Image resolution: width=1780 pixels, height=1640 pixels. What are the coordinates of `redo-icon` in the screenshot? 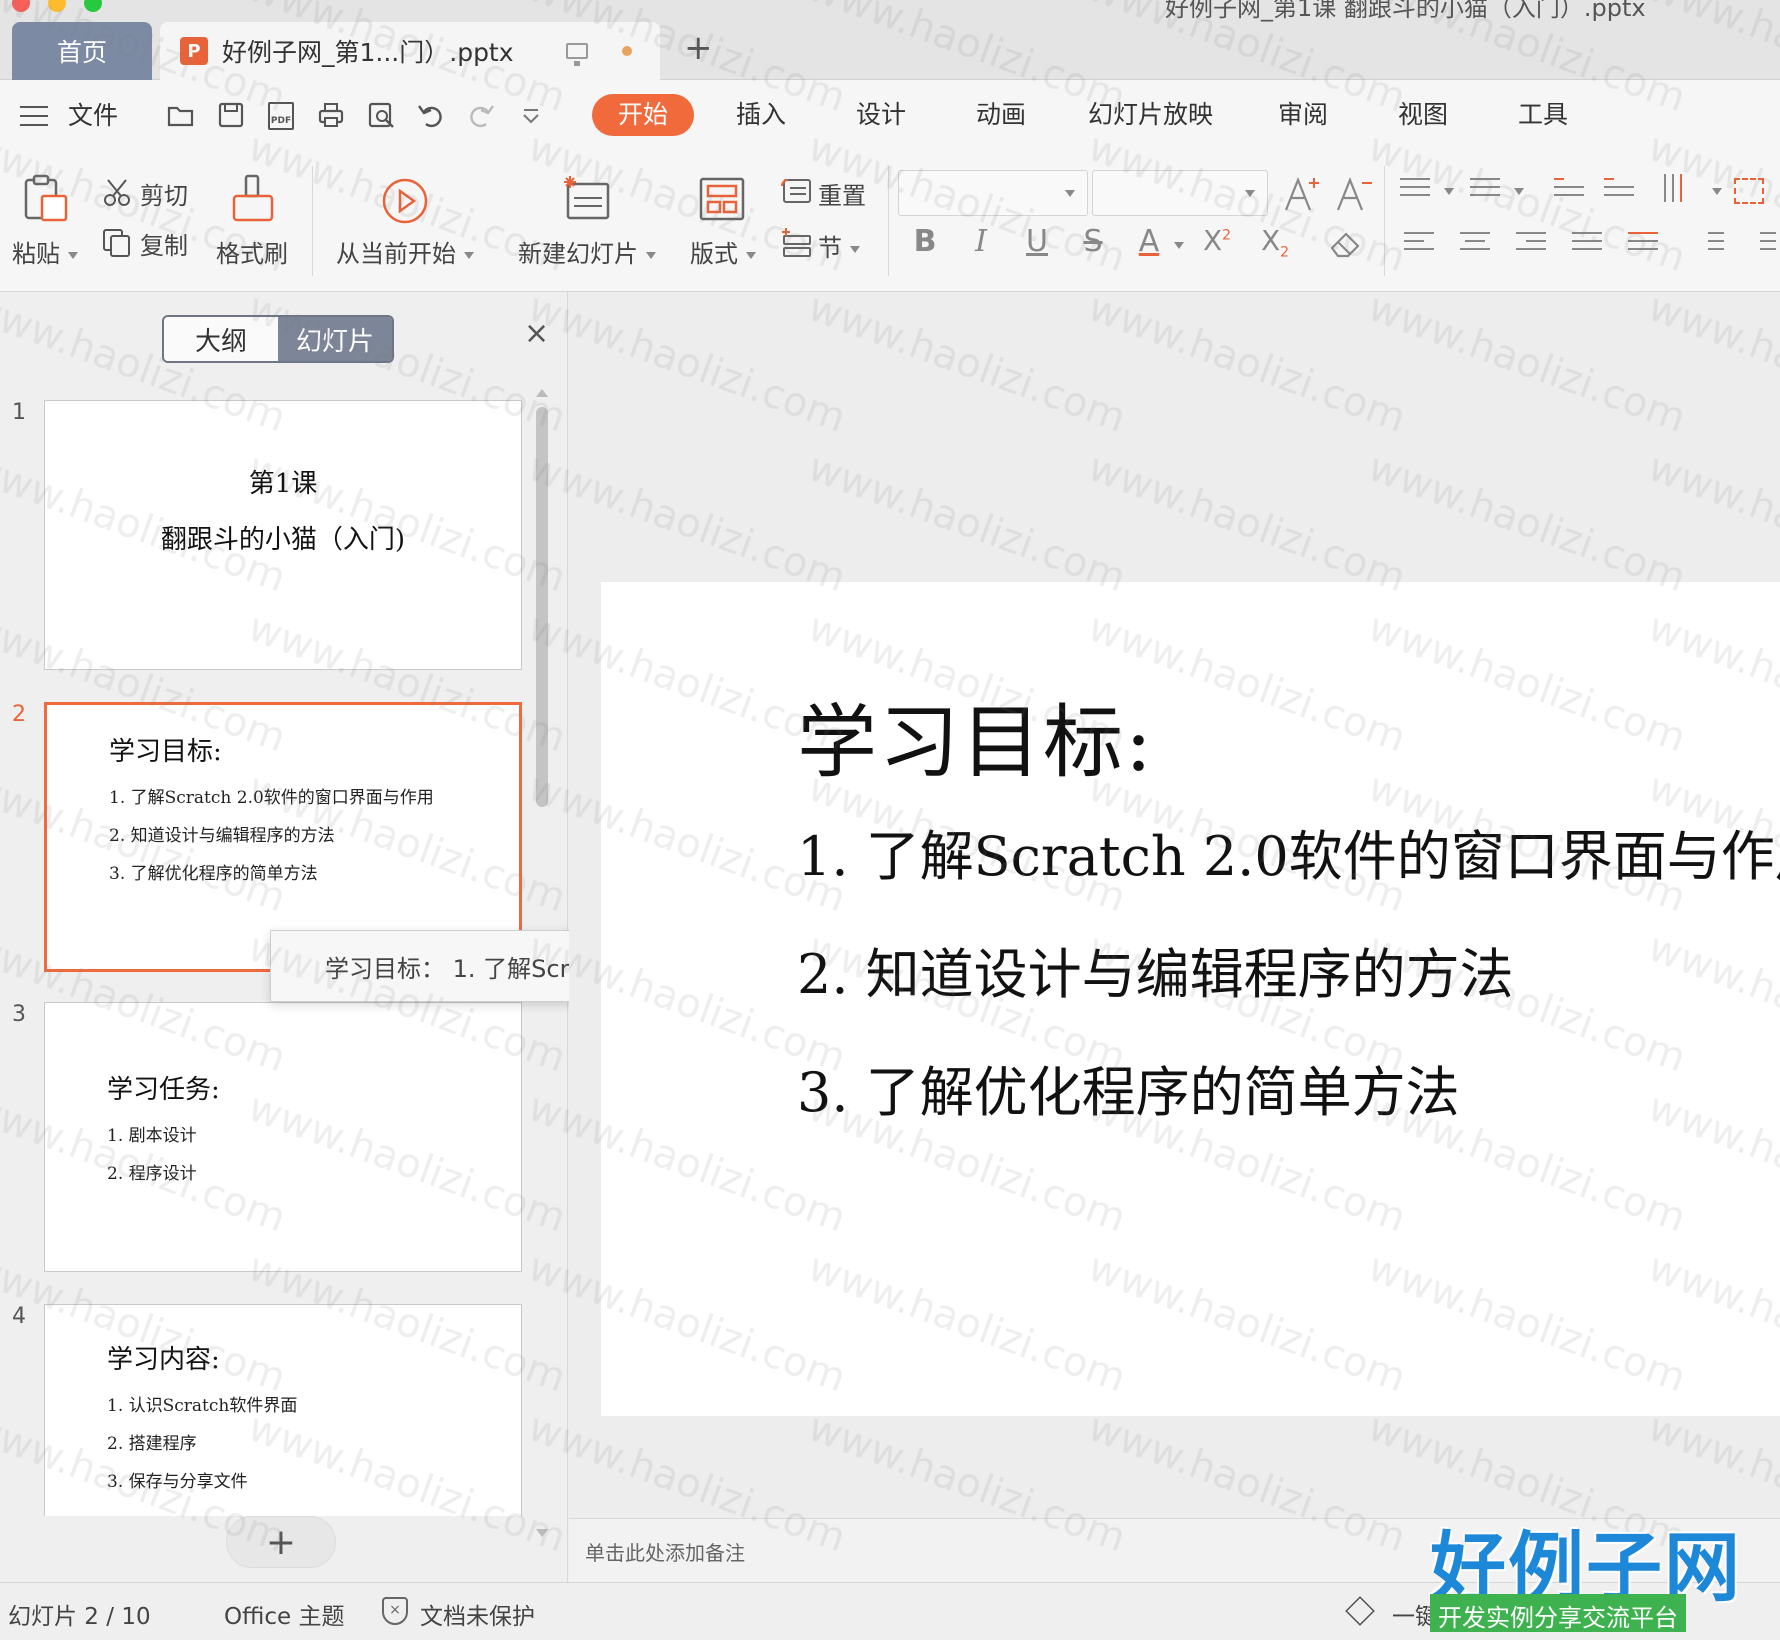 It's located at (481, 115).